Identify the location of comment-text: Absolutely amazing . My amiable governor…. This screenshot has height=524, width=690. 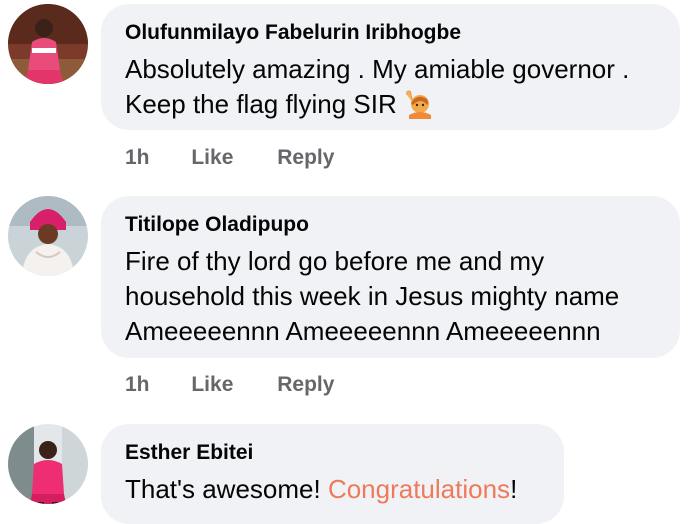
(391, 90).